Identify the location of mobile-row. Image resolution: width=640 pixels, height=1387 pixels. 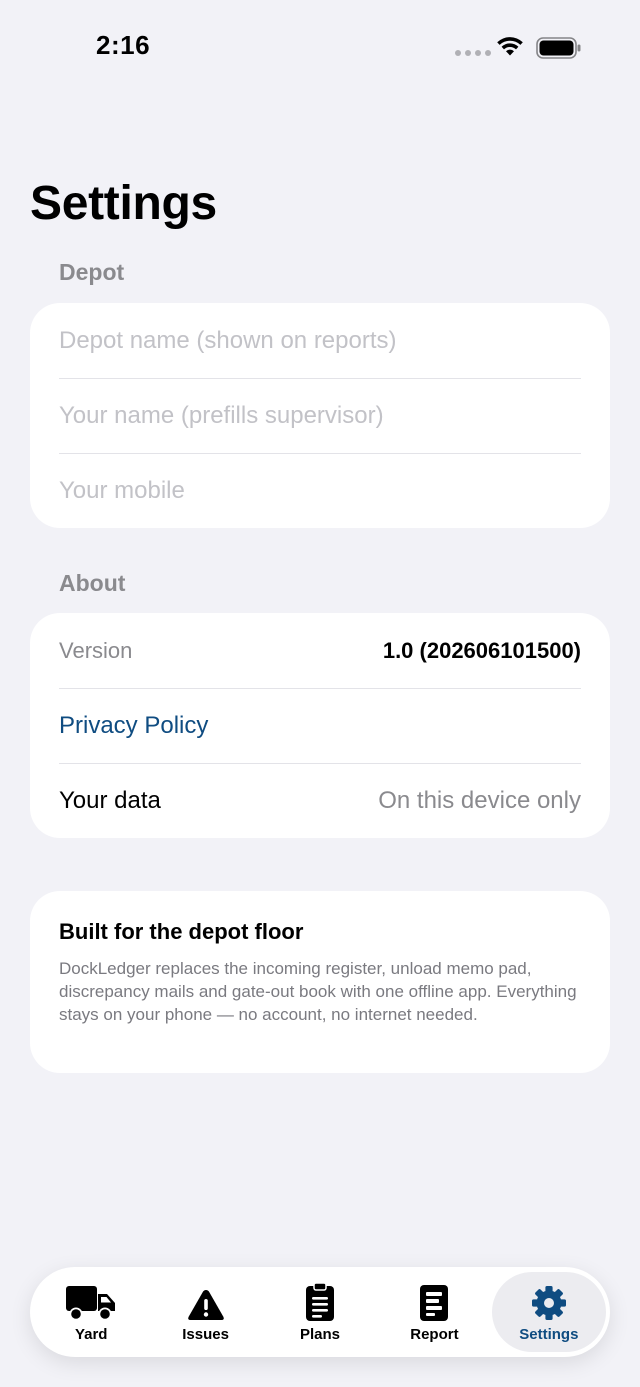
(320, 490).